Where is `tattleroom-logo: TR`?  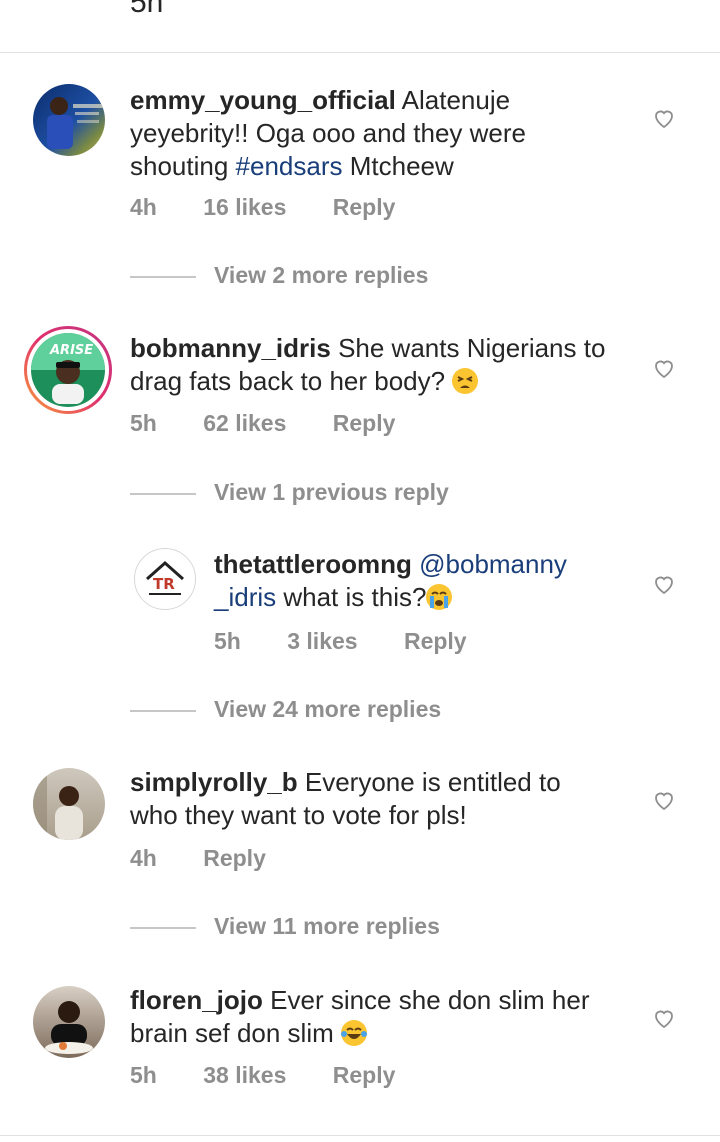
tattleroom-logo: TR is located at coordinates (165, 577).